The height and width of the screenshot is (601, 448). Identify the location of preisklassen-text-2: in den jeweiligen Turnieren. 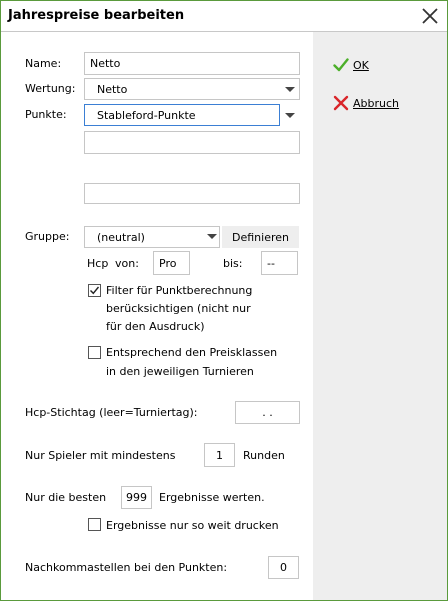
(180, 371).